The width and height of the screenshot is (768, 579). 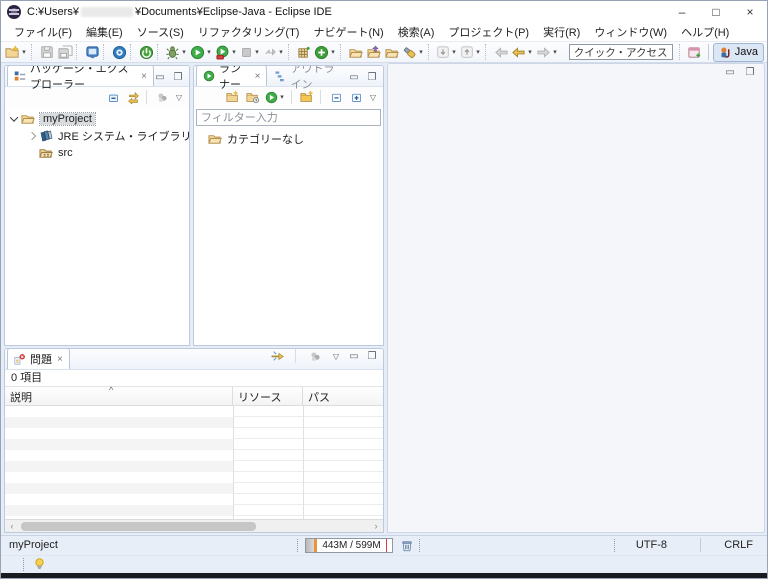 I want to click on column-description: 説明, so click(x=119, y=396).